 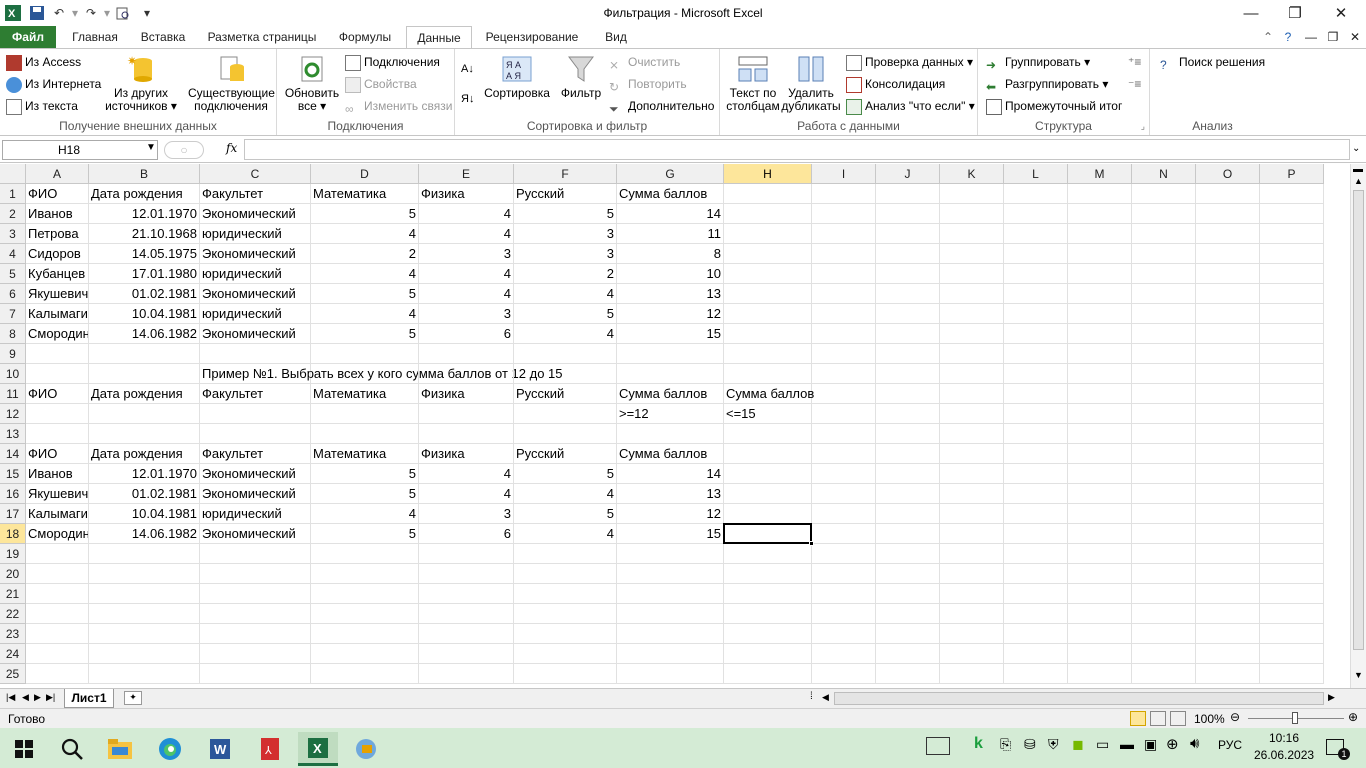 I want to click on horizontal-scroll-thumb, so click(x=1079, y=698).